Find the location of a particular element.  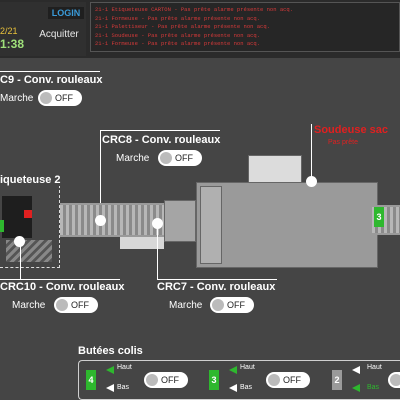

crc8-toggle: OFF is located at coordinates (180, 158).